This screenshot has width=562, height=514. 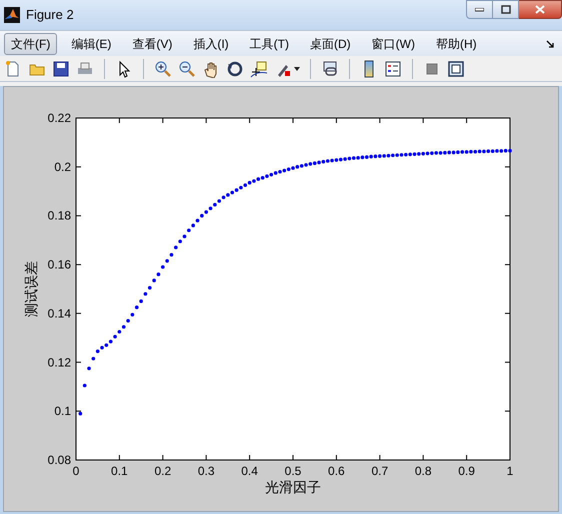 What do you see at coordinates (59, 118) in the screenshot?
I see `y-tick-label: 0.22` at bounding box center [59, 118].